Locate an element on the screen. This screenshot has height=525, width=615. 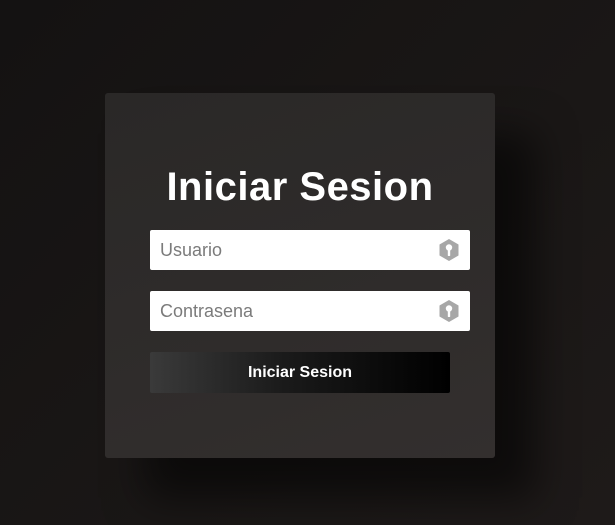
password-field is located at coordinates (310, 311).